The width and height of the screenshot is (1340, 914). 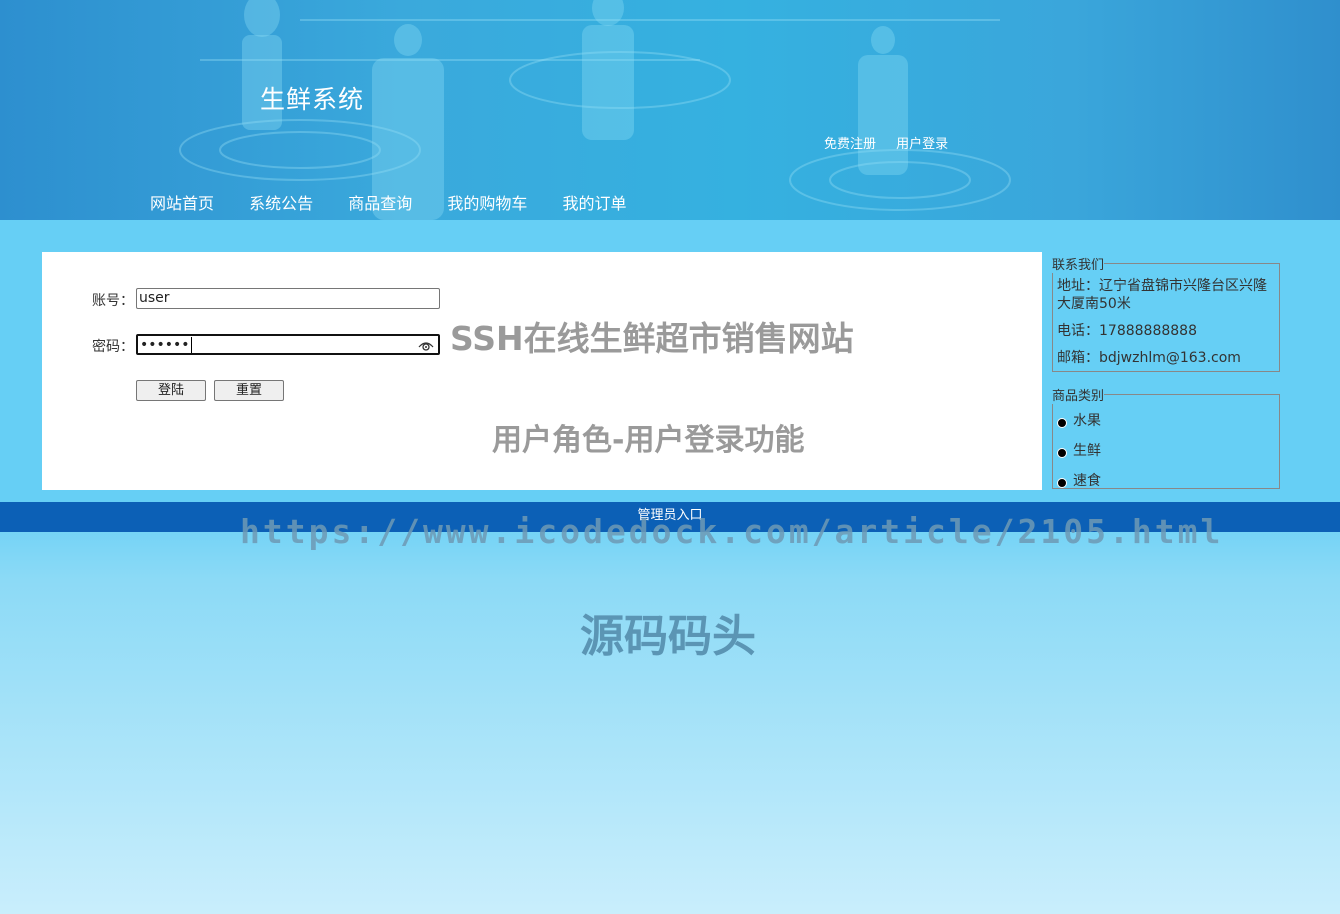 I want to click on main-nav: 网站首页 系统公告 商品查询 我的购物车 我的订单, so click(x=403, y=202).